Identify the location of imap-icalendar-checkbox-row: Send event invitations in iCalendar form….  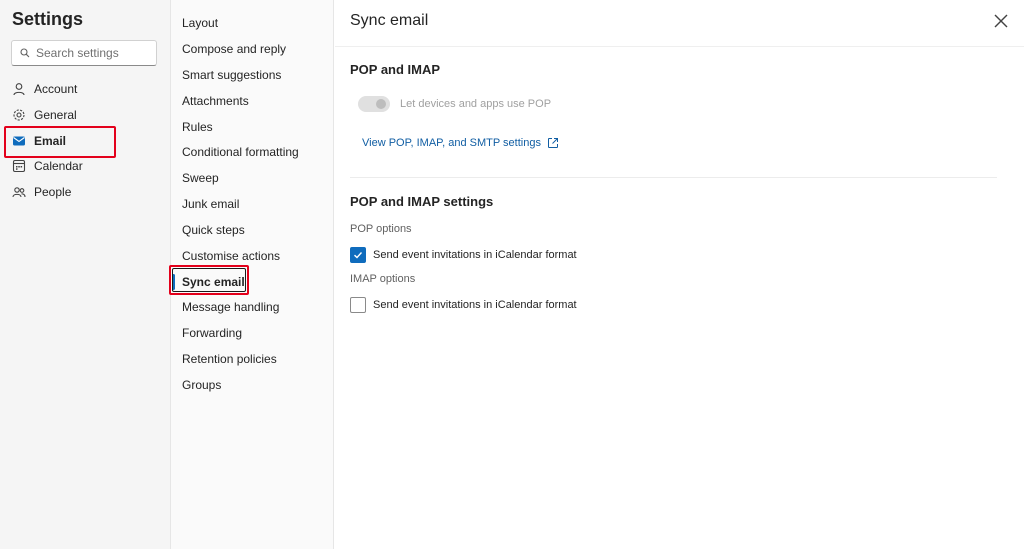
(463, 305).